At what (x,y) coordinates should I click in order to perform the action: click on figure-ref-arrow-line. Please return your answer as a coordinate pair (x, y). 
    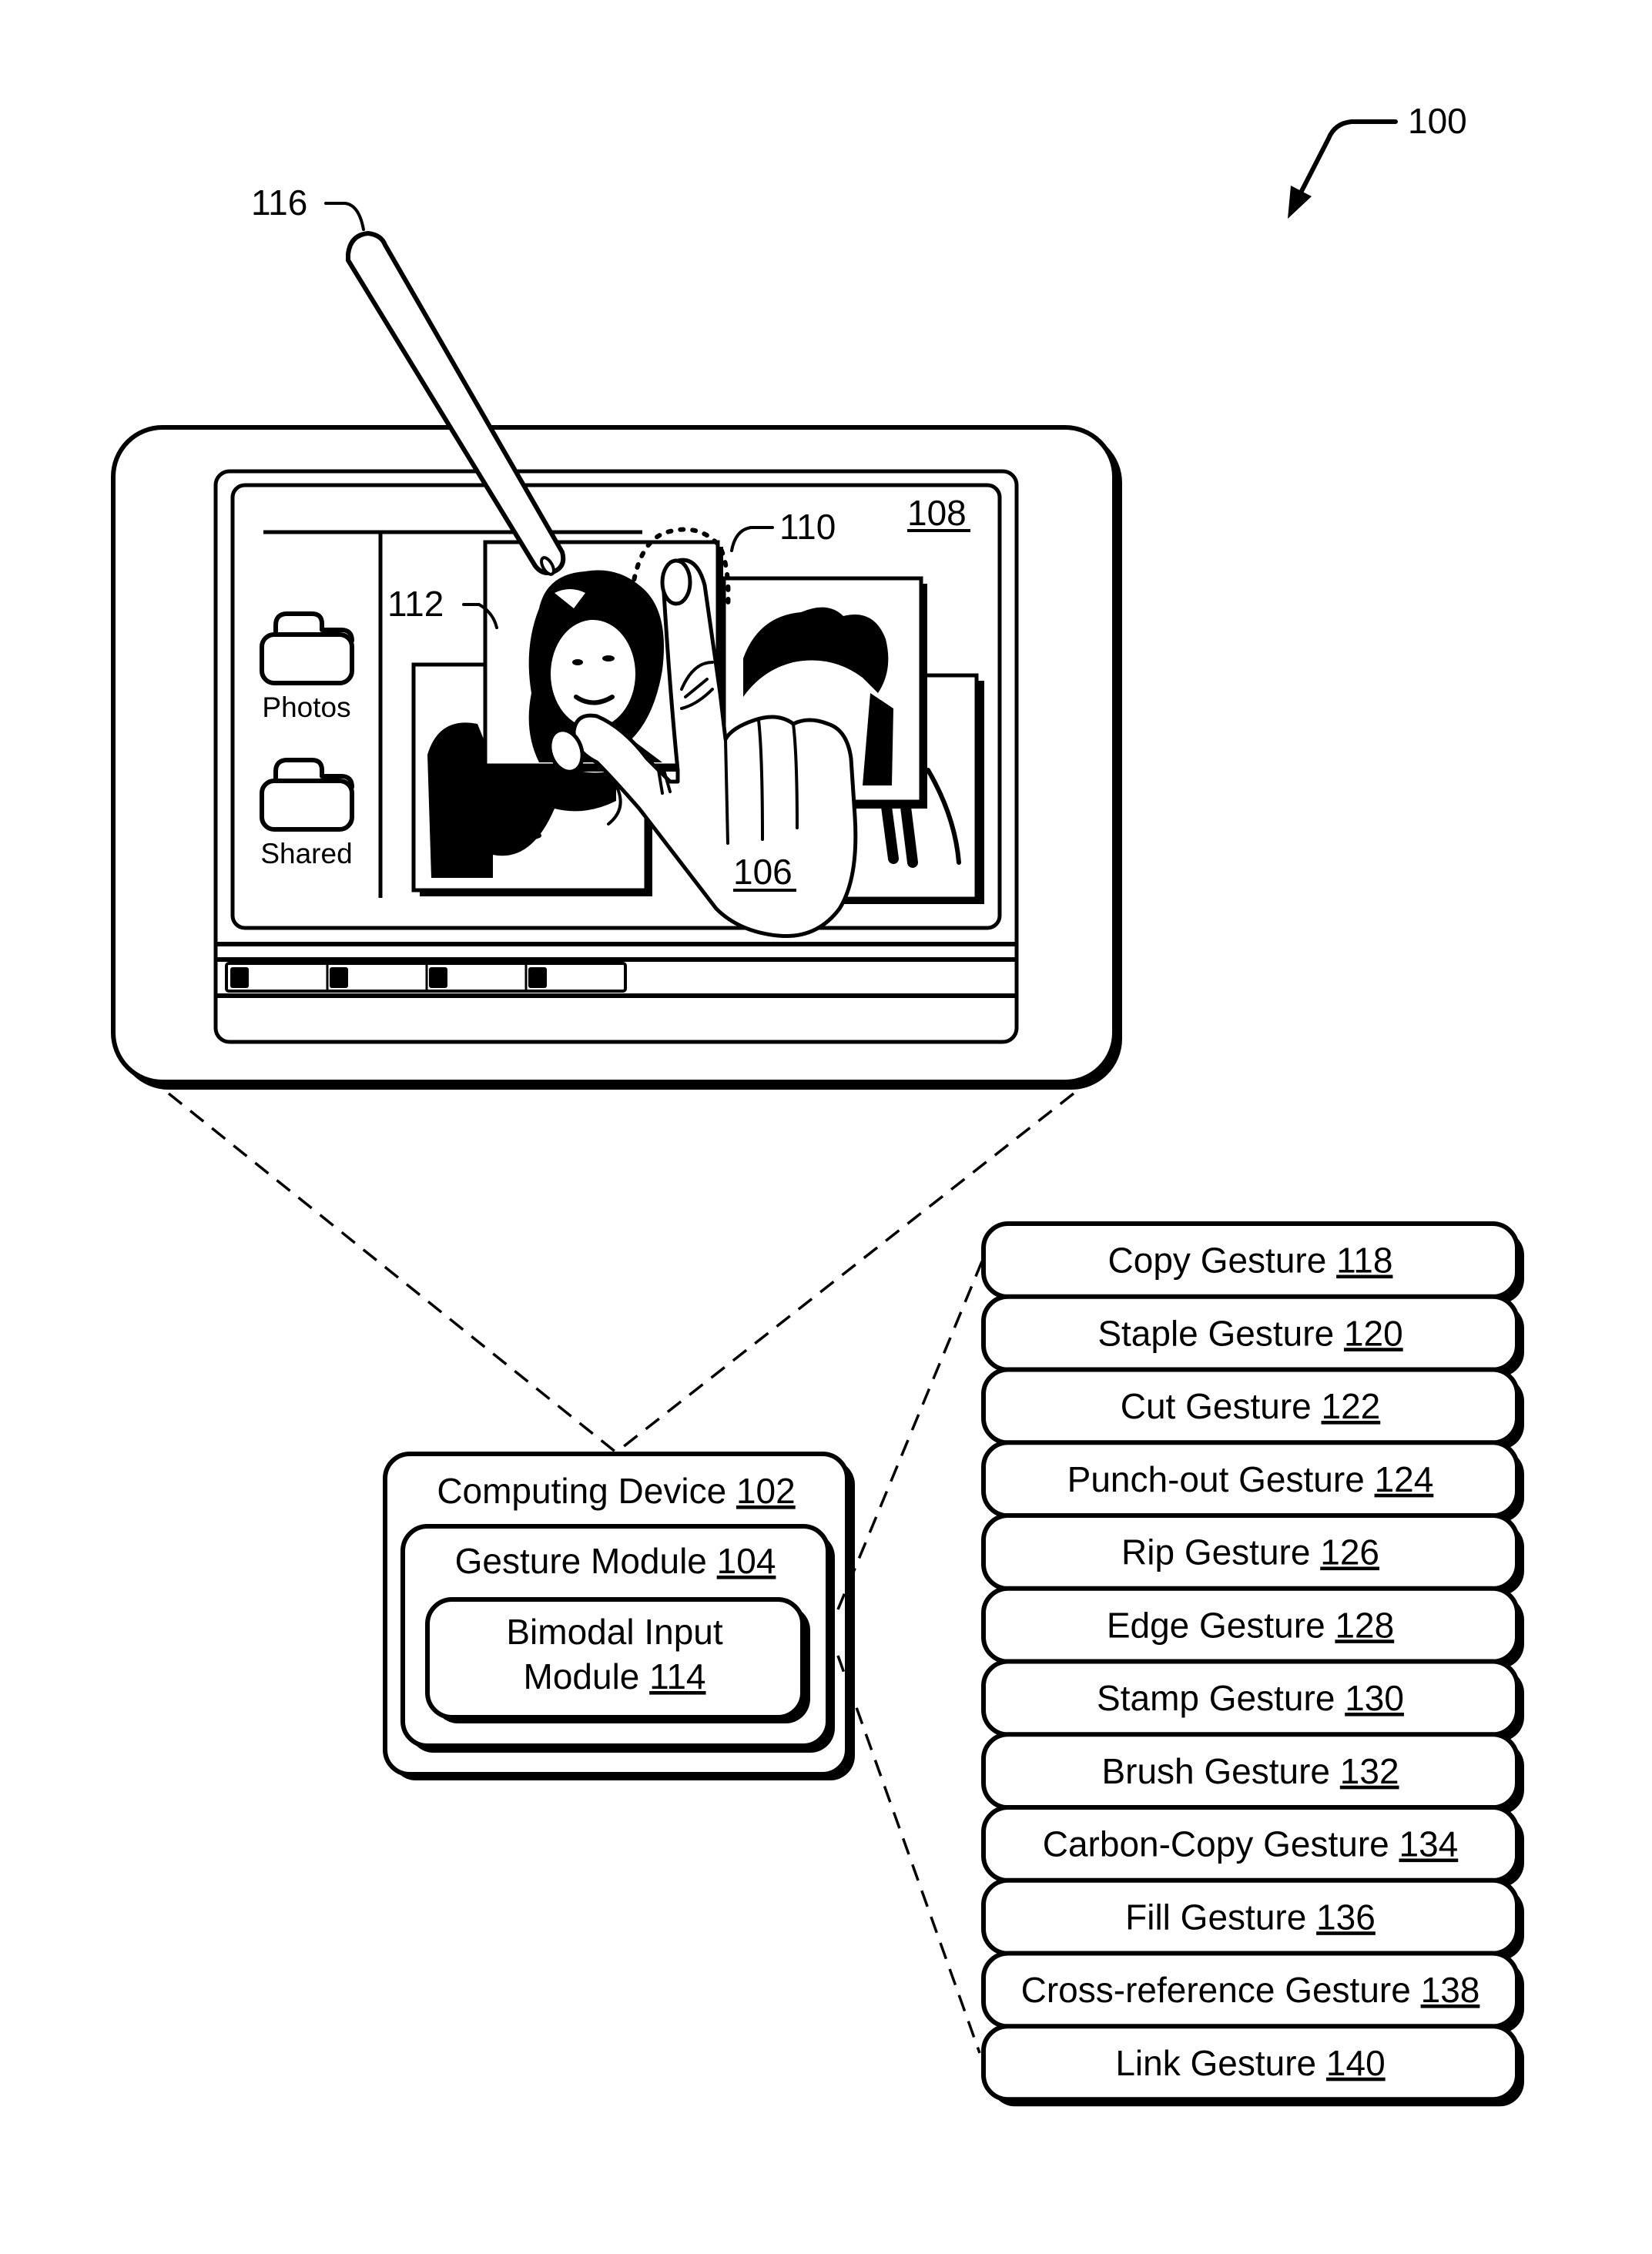
    Looking at the image, I should click on (1347, 160).